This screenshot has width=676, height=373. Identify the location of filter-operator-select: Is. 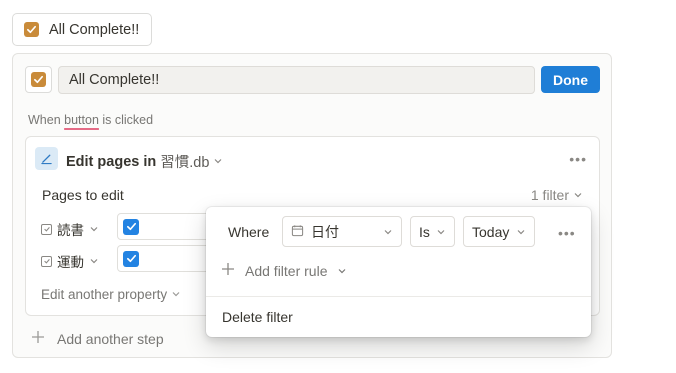
(432, 231).